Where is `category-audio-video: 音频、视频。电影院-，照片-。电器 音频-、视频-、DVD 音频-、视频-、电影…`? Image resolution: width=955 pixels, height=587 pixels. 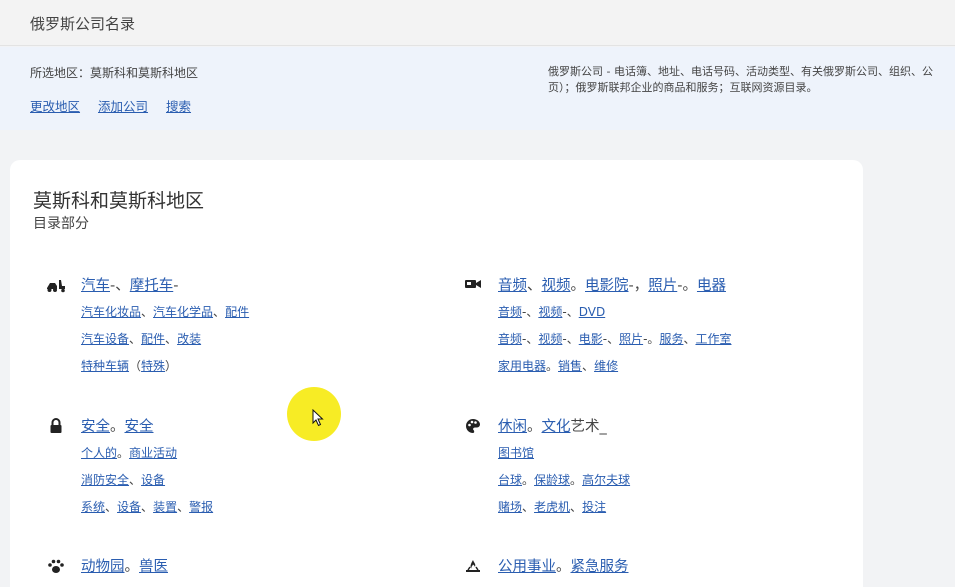
category-audio-video: 音频、视频。电影院-，照片-。电器 音频-、视频-、DVD 音频-、视频-、电影… is located at coordinates (658, 327).